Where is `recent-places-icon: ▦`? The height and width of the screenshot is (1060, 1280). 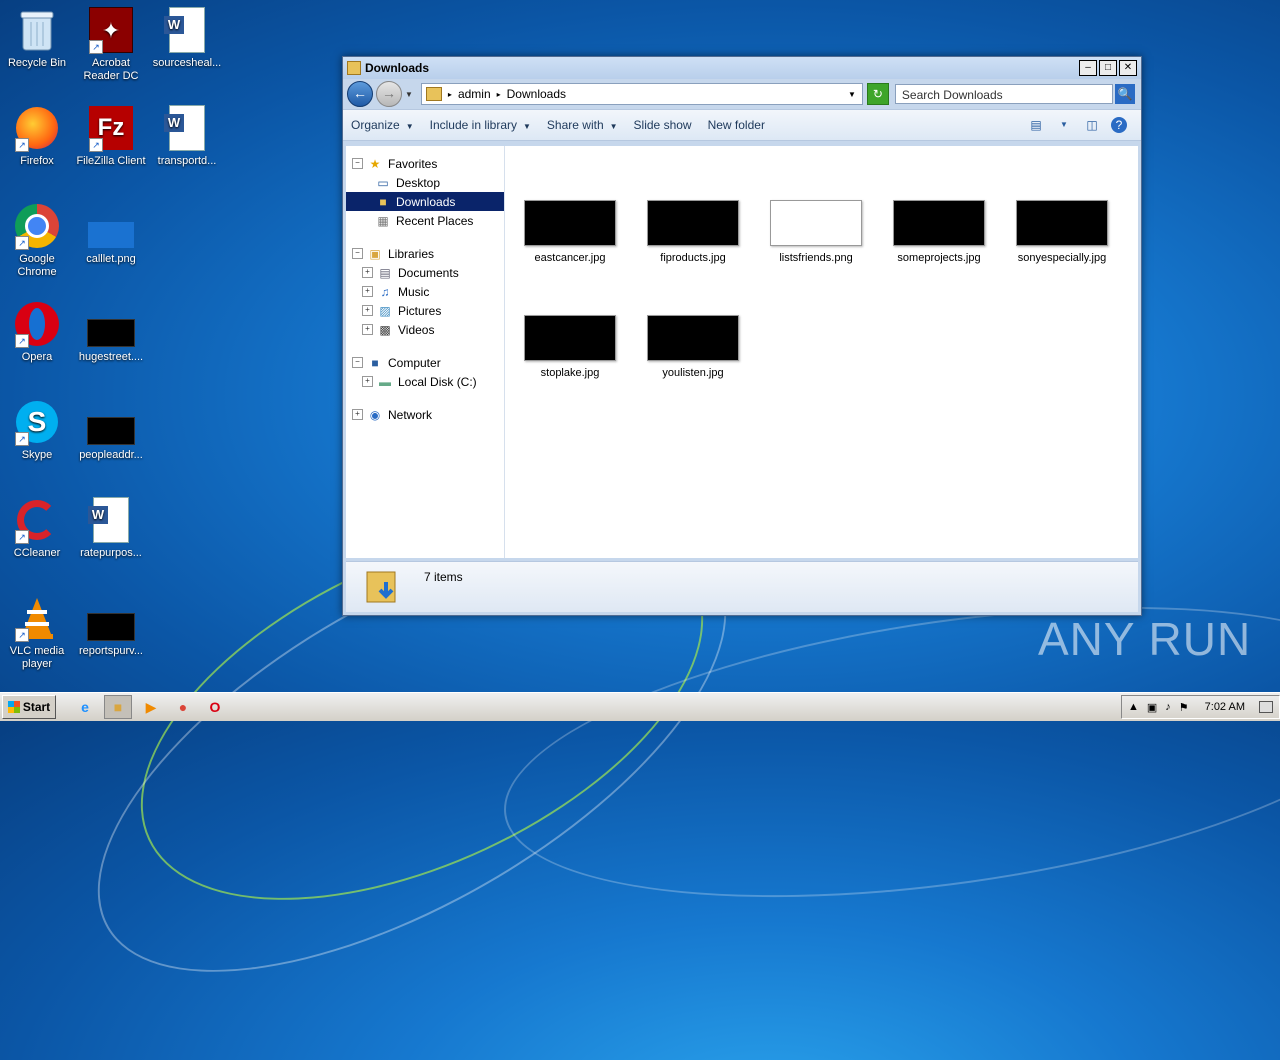
recent-places-icon: ▦ is located at coordinates (383, 220).